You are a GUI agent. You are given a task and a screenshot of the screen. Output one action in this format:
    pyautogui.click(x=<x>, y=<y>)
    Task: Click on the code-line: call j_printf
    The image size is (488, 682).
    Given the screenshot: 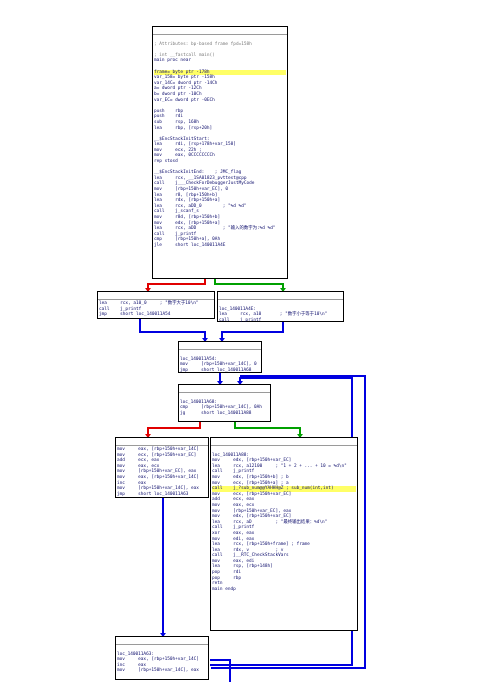 What is the action you would take?
    pyautogui.click(x=240, y=320)
    